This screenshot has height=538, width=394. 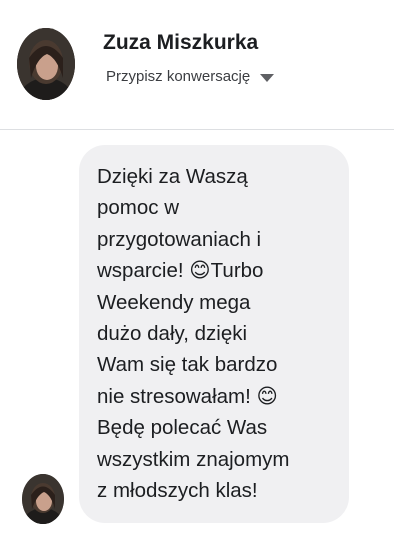 I want to click on assign-conversation-dropdown: Przypisz konwersację, so click(x=190, y=76).